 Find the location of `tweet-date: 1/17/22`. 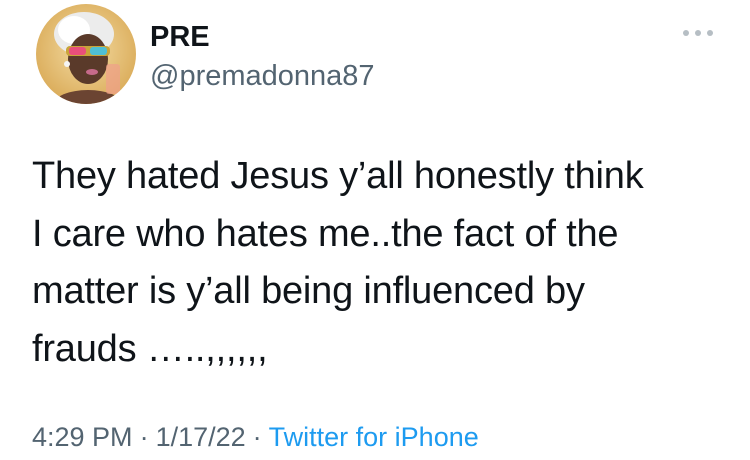

tweet-date: 1/17/22 is located at coordinates (201, 437).